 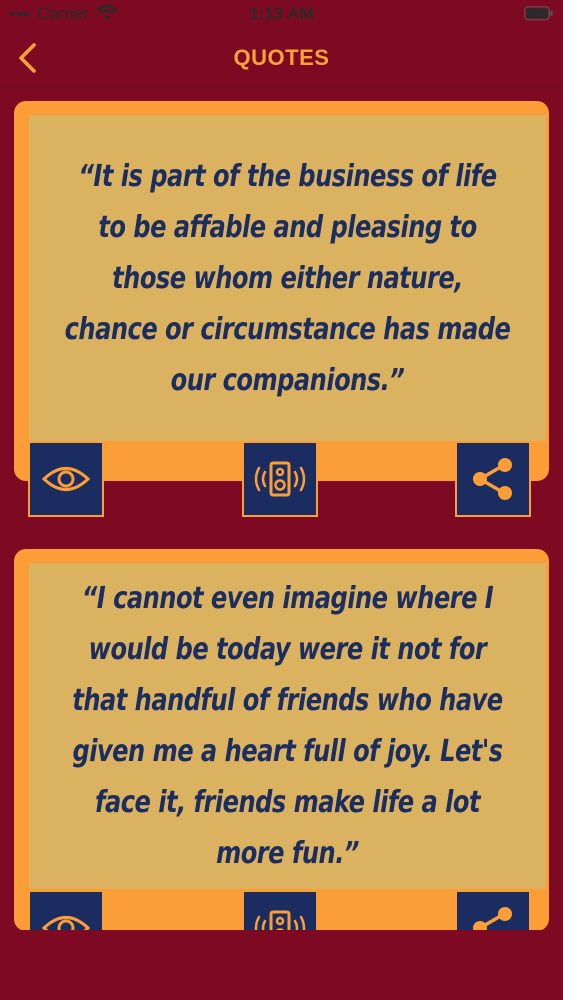 I want to click on navigation-bar: QUOTES, so click(x=281, y=58).